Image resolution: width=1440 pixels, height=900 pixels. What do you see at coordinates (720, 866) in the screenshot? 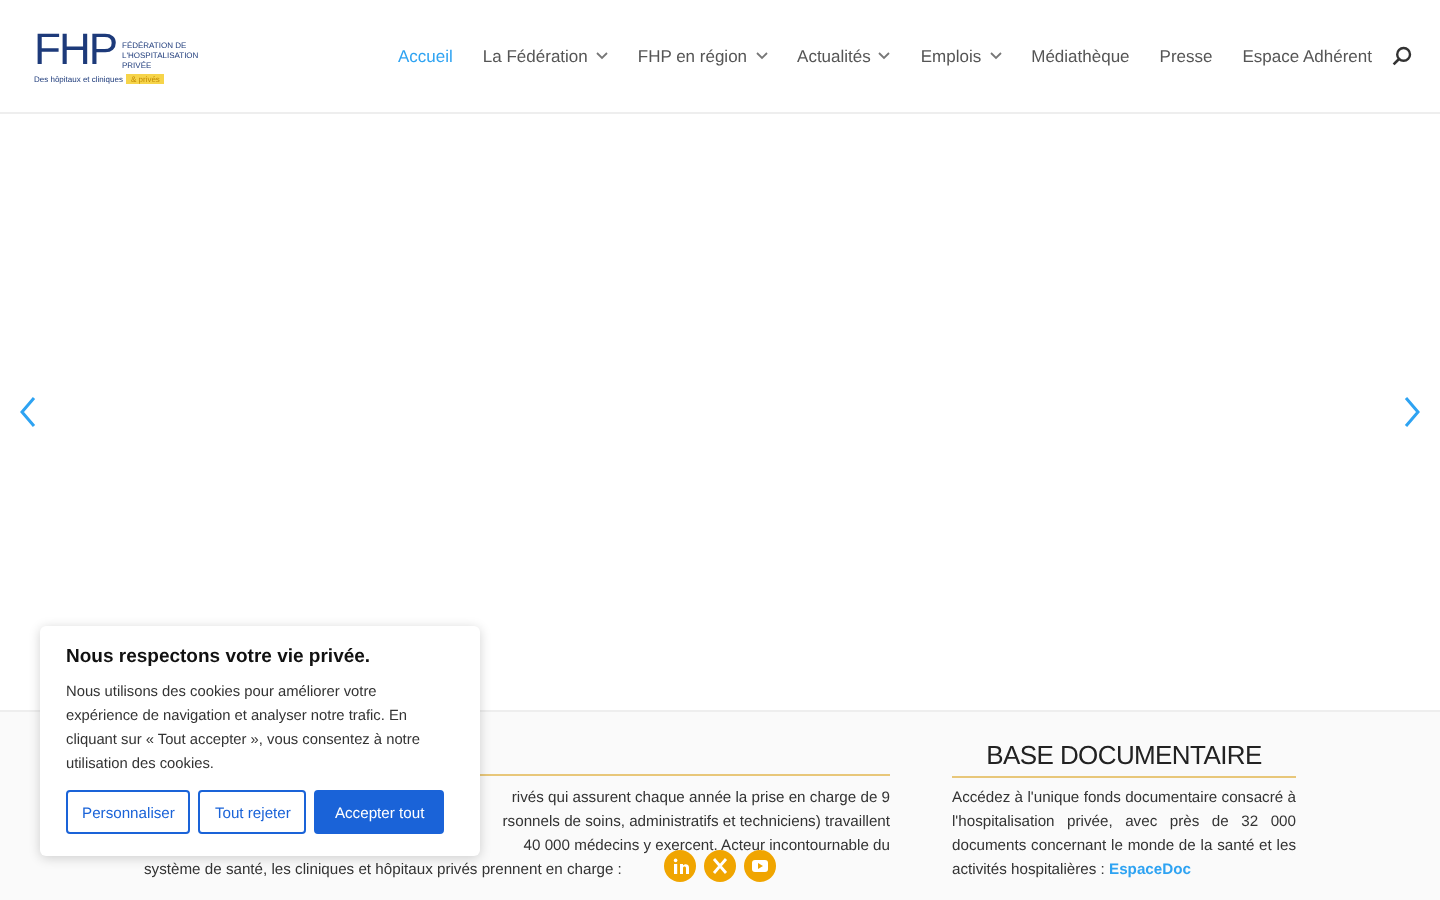
I see `x-icon` at bounding box center [720, 866].